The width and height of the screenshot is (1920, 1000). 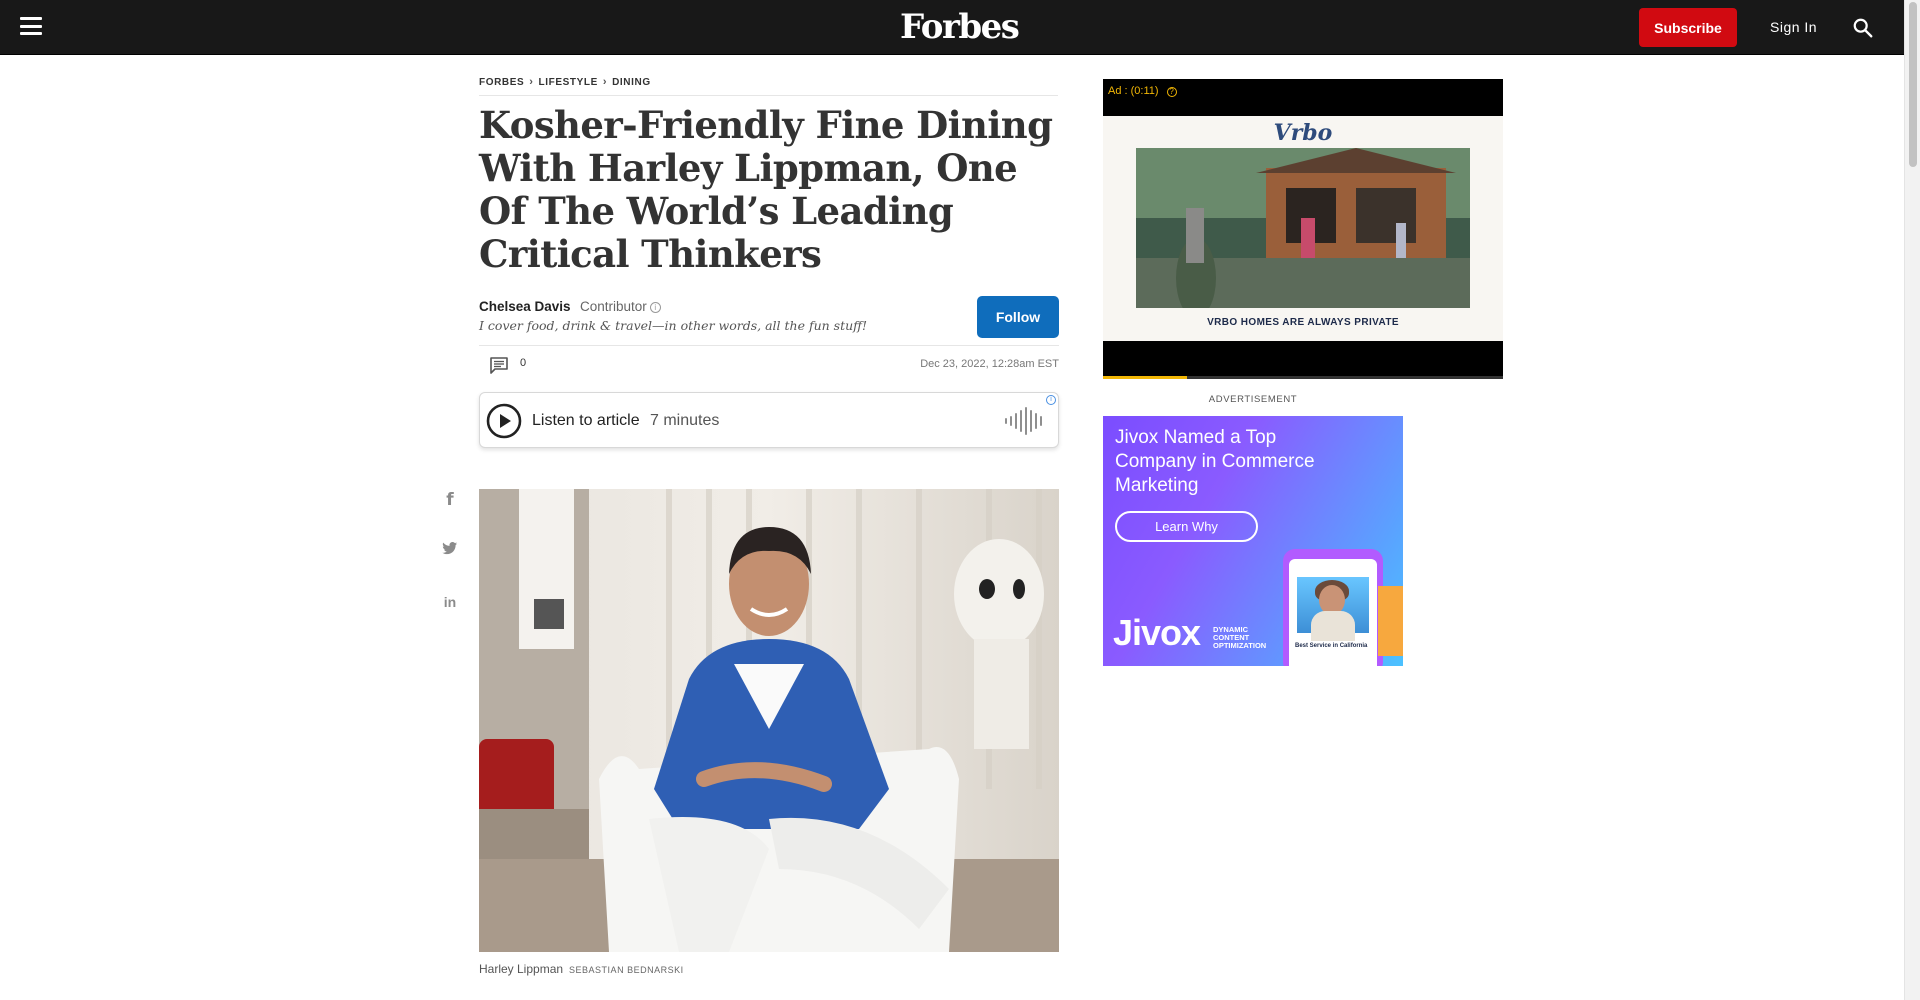 I want to click on phone-caption: Best Service in California, so click(x=1331, y=646).